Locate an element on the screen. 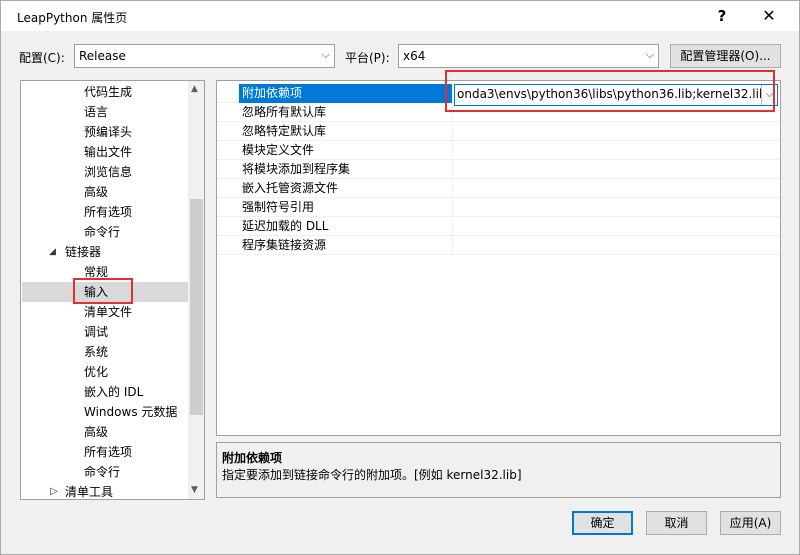 The width and height of the screenshot is (800, 555). property-row: 忽略特定默认库 is located at coordinates (498, 131).